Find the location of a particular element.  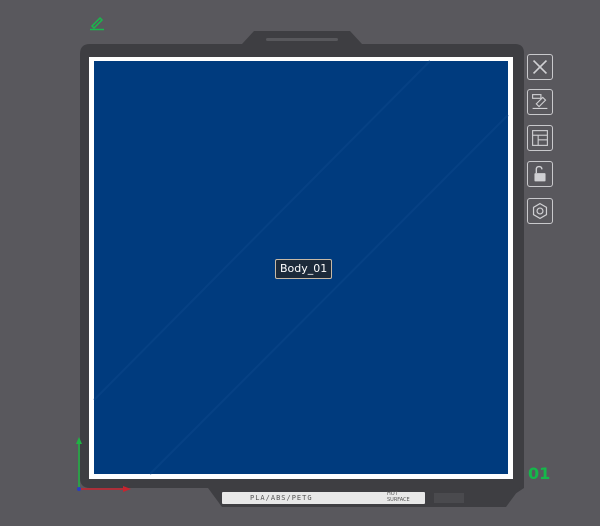

layout-button is located at coordinates (540, 138).